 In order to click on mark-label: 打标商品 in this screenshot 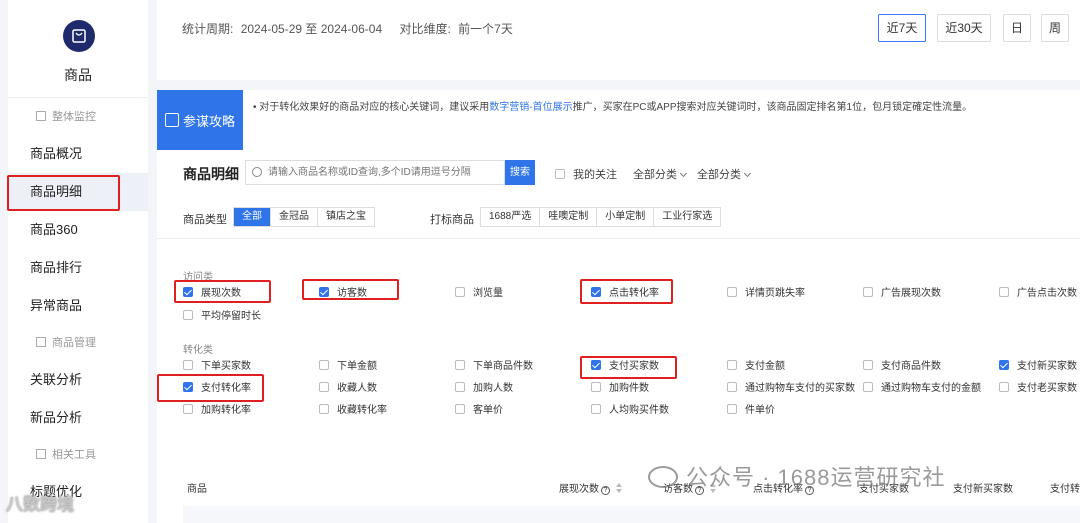, I will do `click(452, 220)`.